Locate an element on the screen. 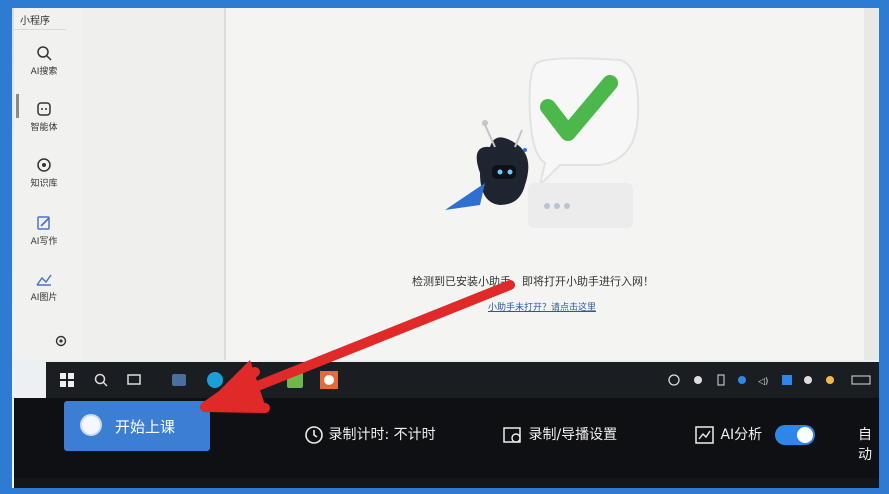 The height and width of the screenshot is (494, 889). recording-timer: 录制计时: 不计时 is located at coordinates (370, 434).